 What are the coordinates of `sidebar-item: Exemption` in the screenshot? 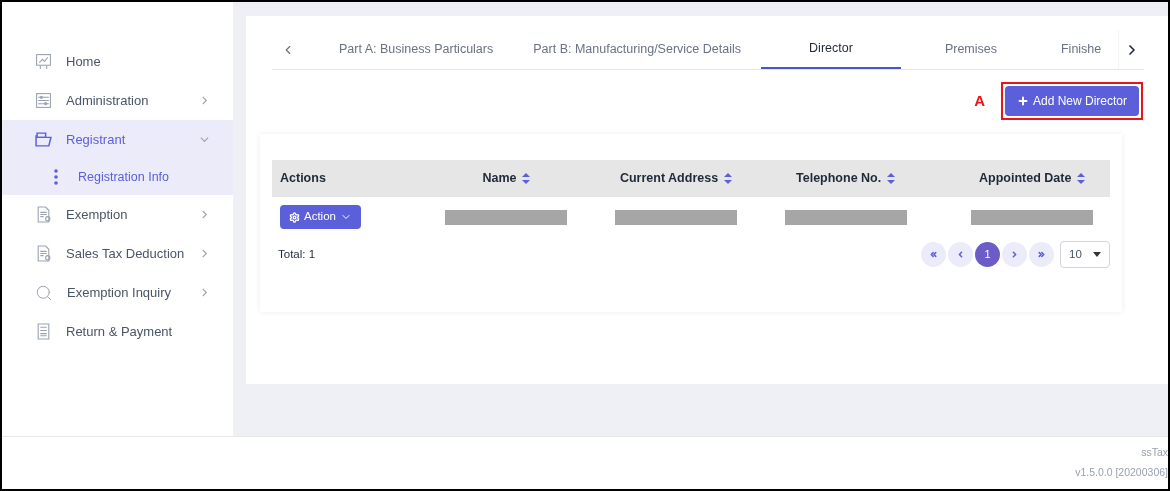 It's located at (117, 214).